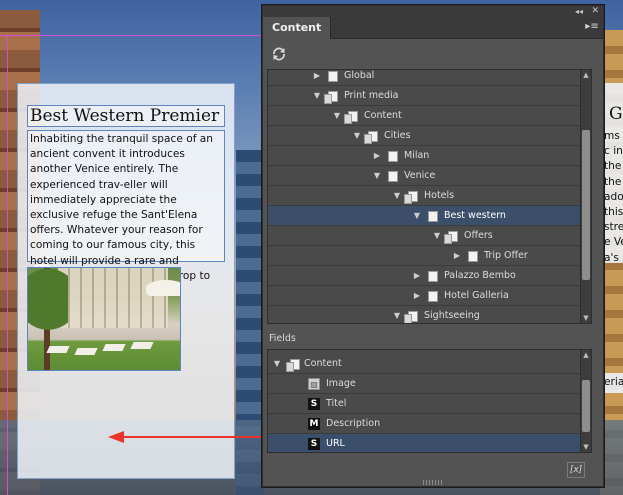  What do you see at coordinates (613, 151) in the screenshot?
I see `next-article-text-line: c in` at bounding box center [613, 151].